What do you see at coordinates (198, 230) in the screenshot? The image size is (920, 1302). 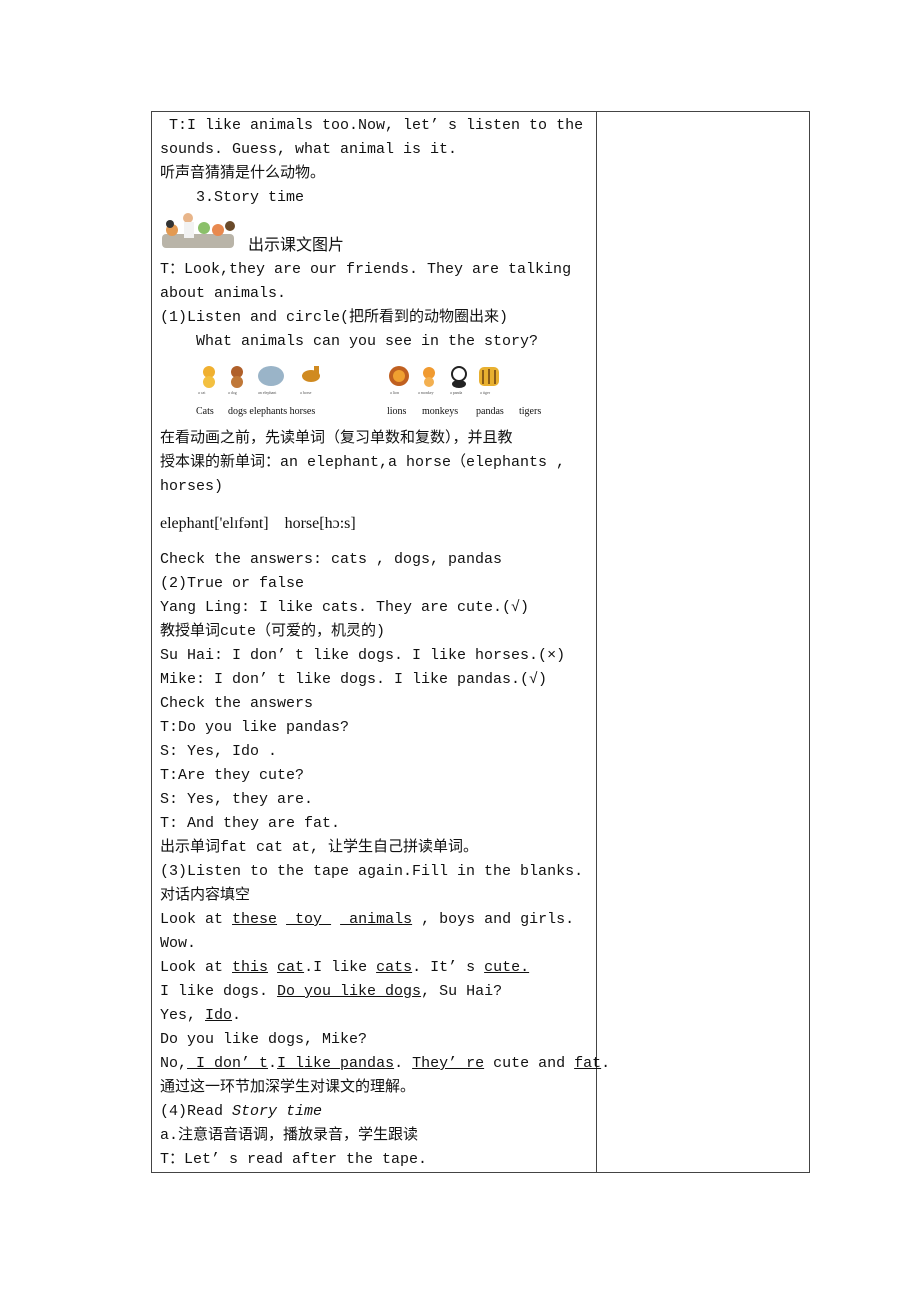 I see `story-picture-image` at bounding box center [198, 230].